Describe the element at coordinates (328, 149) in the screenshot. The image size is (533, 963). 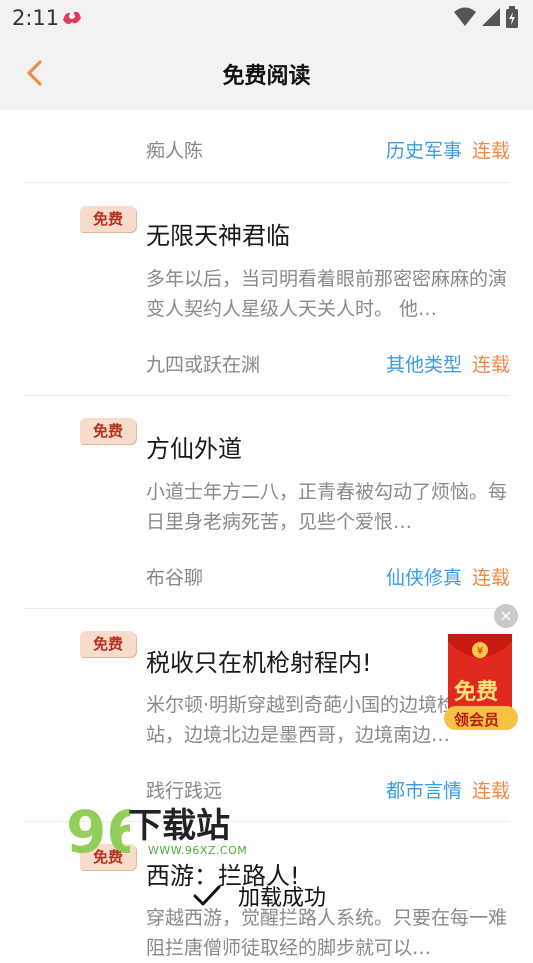
I see `book-meta-row: 痴人陈 历史军事 连载` at that location.